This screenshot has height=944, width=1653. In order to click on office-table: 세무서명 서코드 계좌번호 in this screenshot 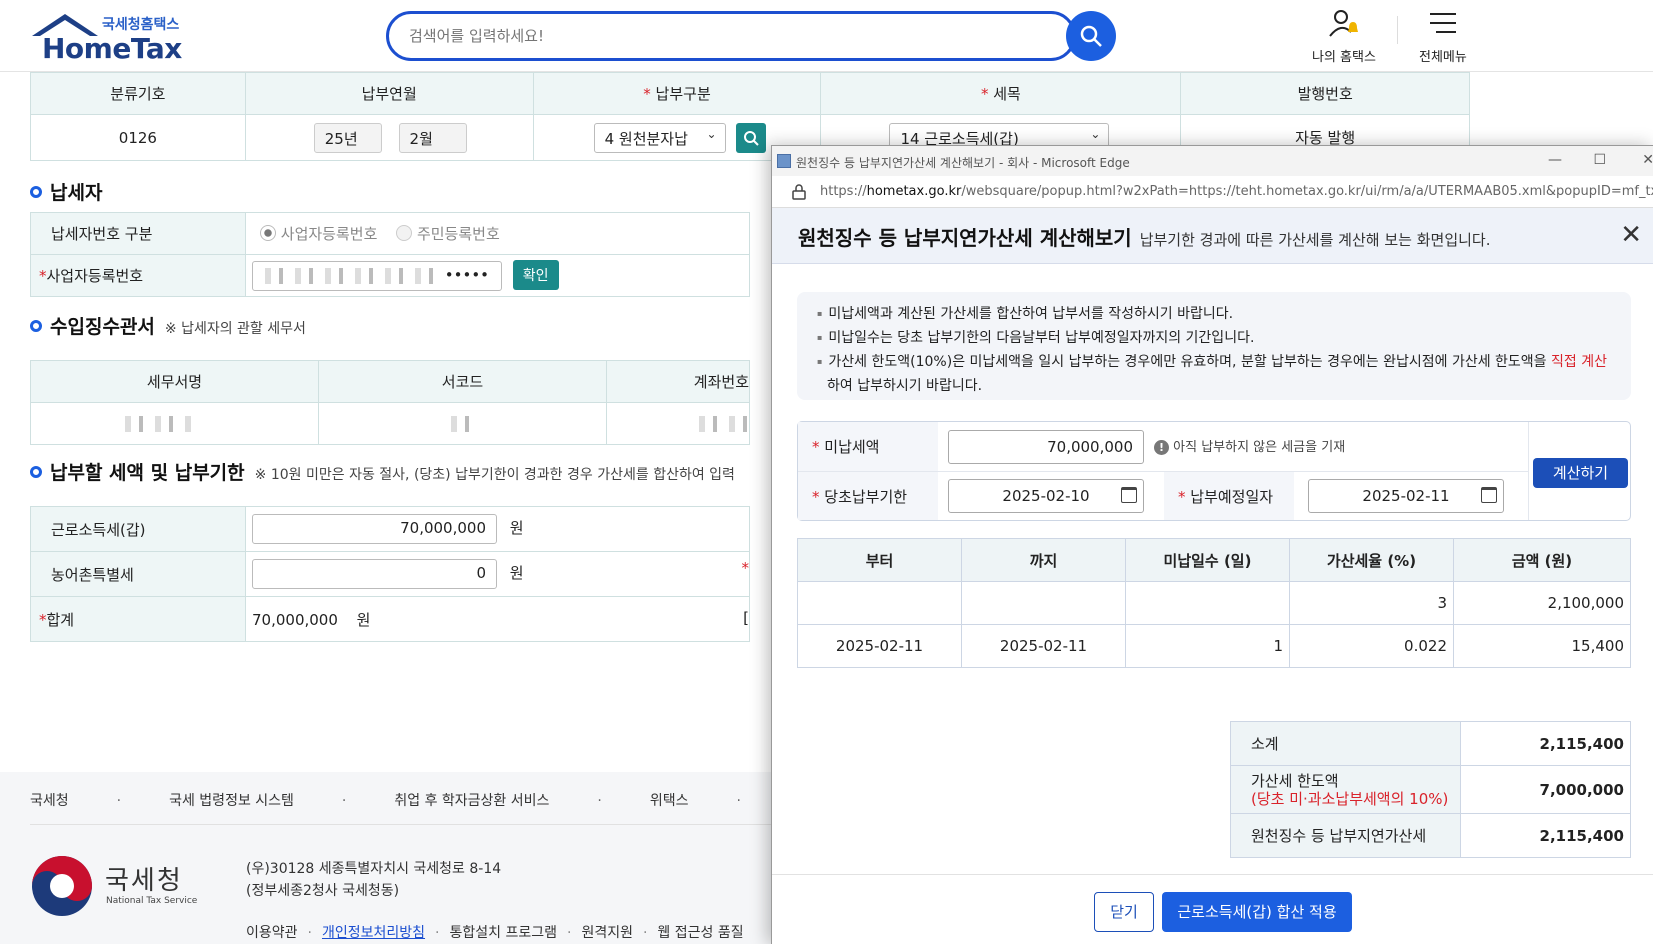, I will do `click(390, 402)`.